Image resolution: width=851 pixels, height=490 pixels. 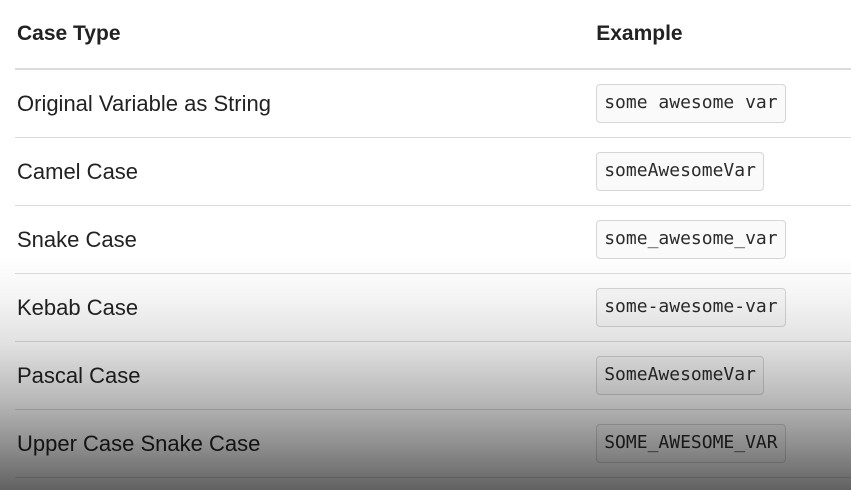 I want to click on example-cell: some_awesome_var, so click(x=723, y=239).